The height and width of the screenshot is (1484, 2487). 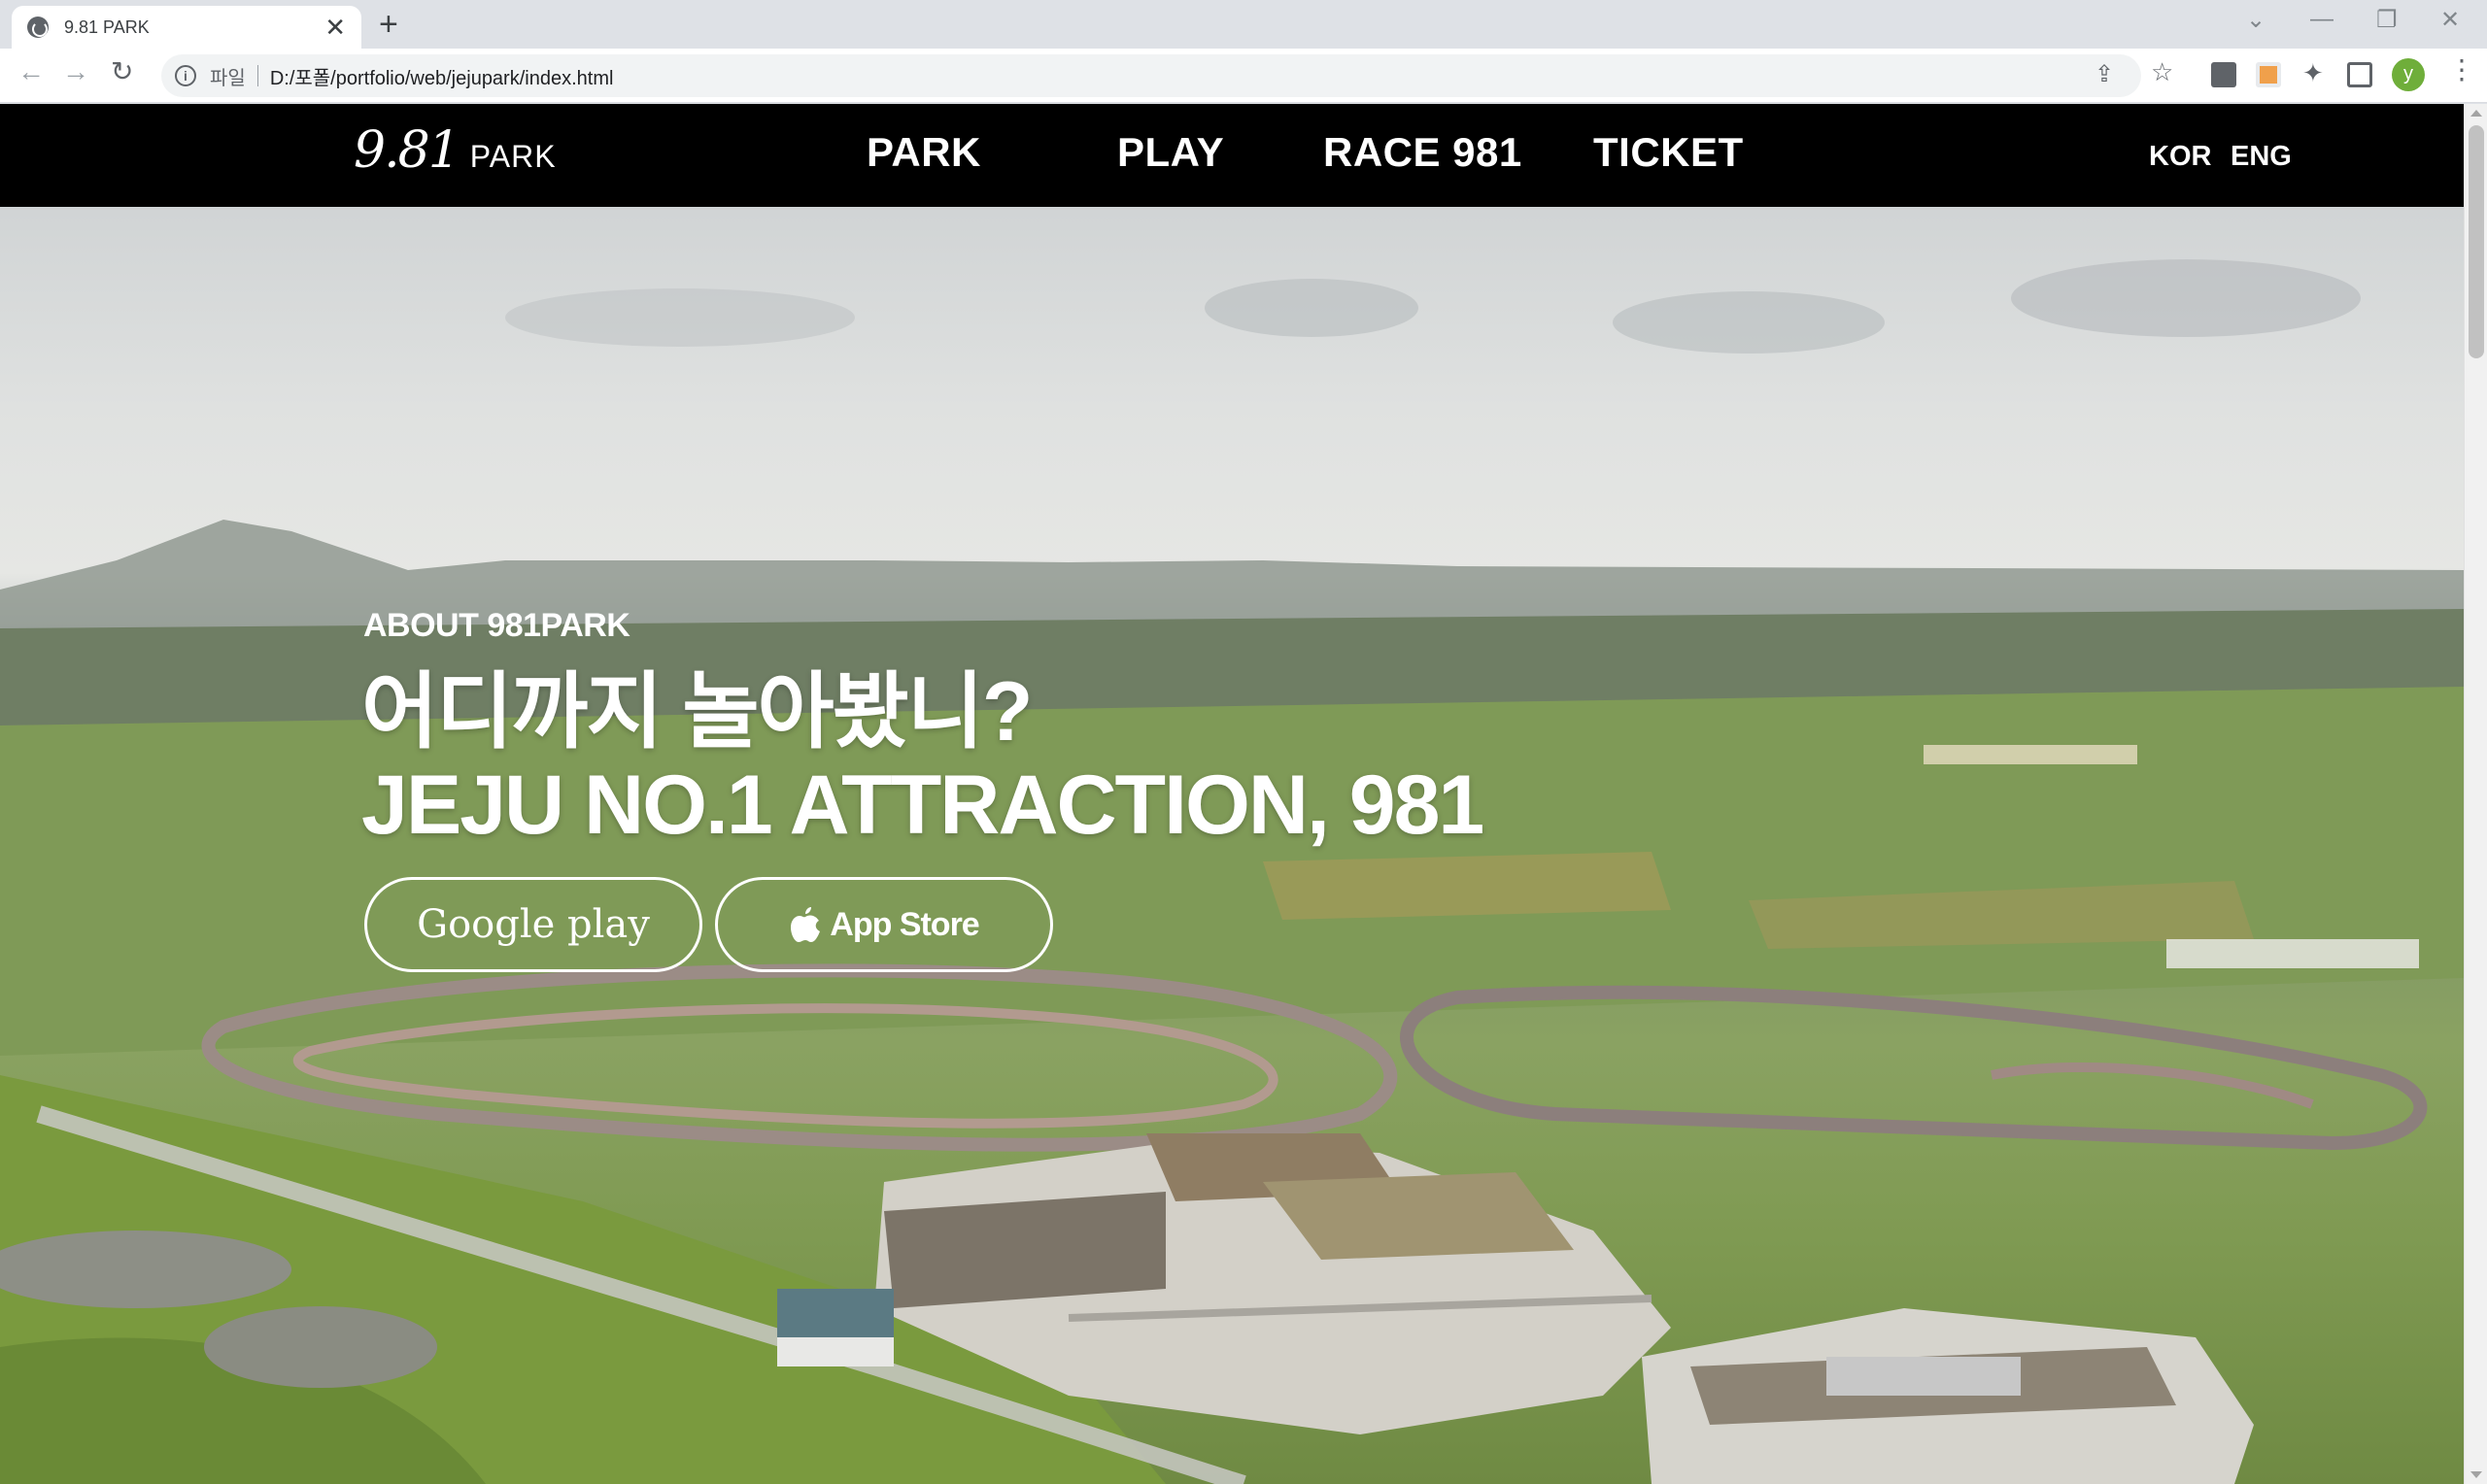 I want to click on tab-title: 9.81 PARK, so click(x=107, y=27).